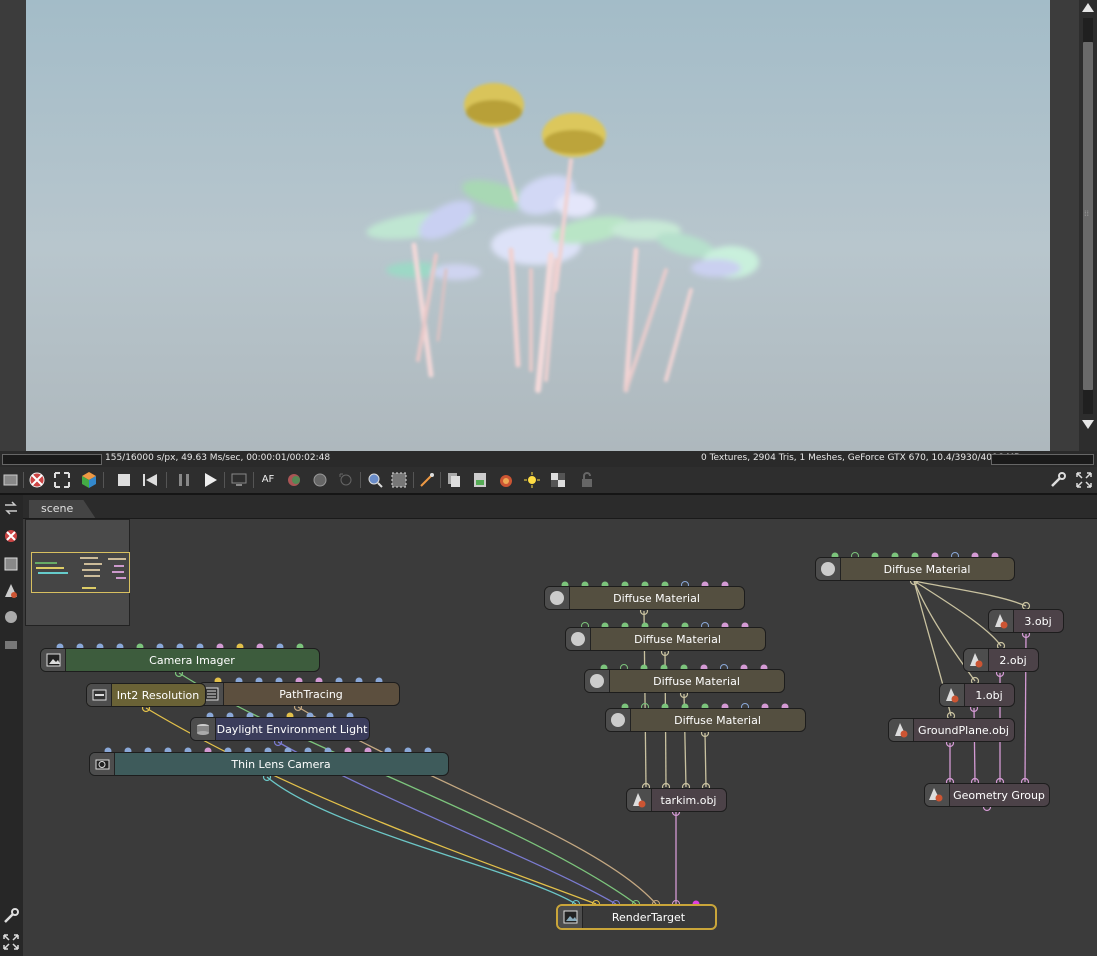  What do you see at coordinates (150, 480) in the screenshot?
I see `rewind-icon` at bounding box center [150, 480].